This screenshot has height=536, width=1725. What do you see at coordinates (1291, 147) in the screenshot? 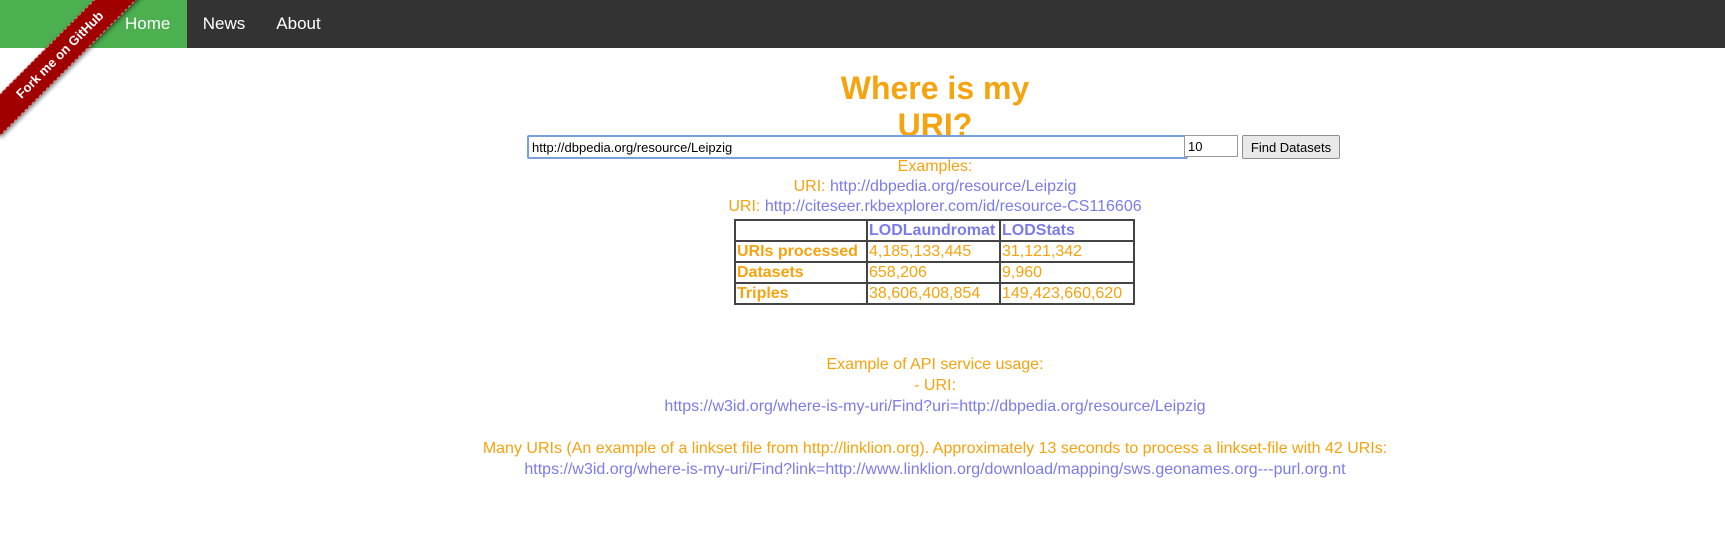
I see `find-datasets-button: Find Datasets` at bounding box center [1291, 147].